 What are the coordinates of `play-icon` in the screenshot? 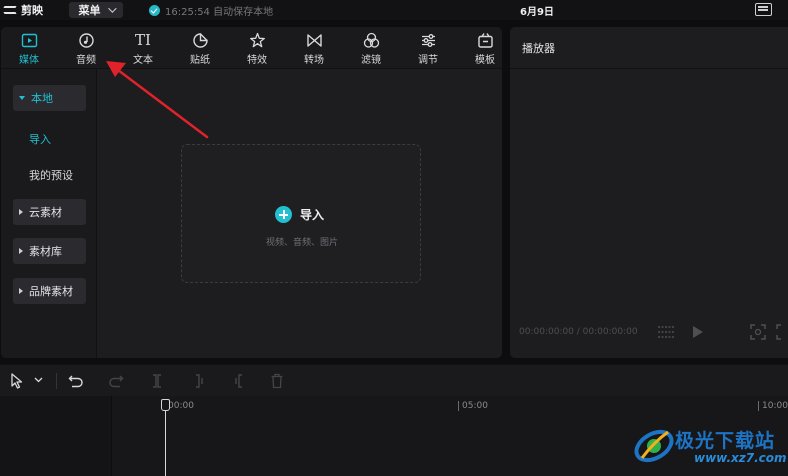 It's located at (698, 332).